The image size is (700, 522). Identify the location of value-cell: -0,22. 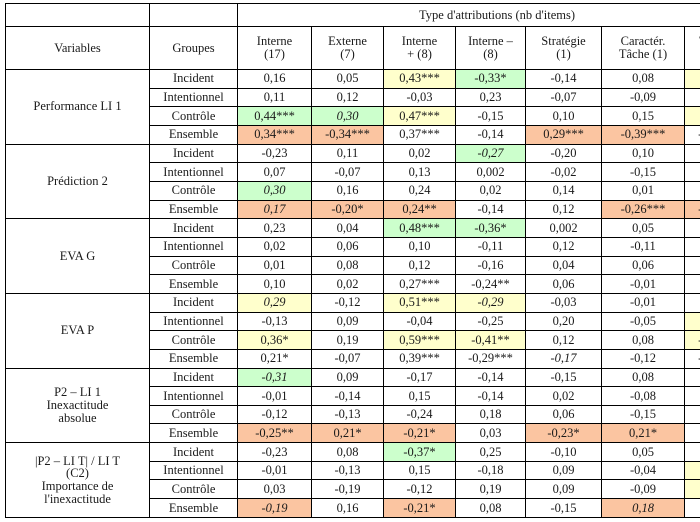
(691, 302).